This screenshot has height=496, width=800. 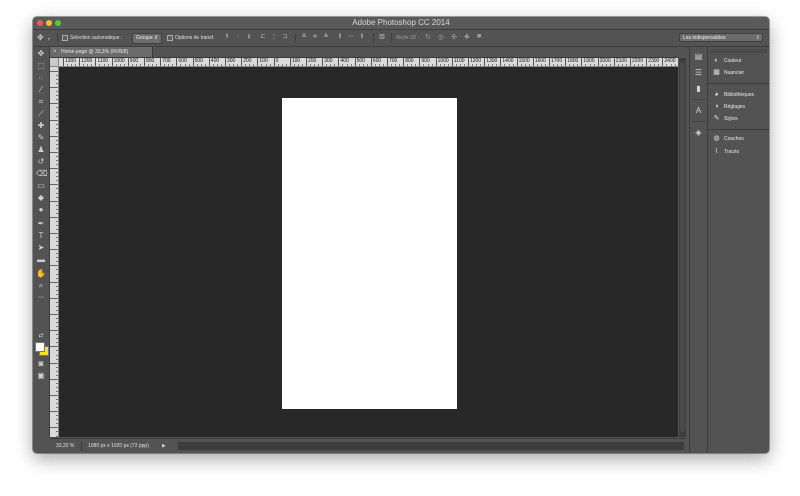 I want to click on quick-selection-icon: ⁄, so click(x=41, y=90).